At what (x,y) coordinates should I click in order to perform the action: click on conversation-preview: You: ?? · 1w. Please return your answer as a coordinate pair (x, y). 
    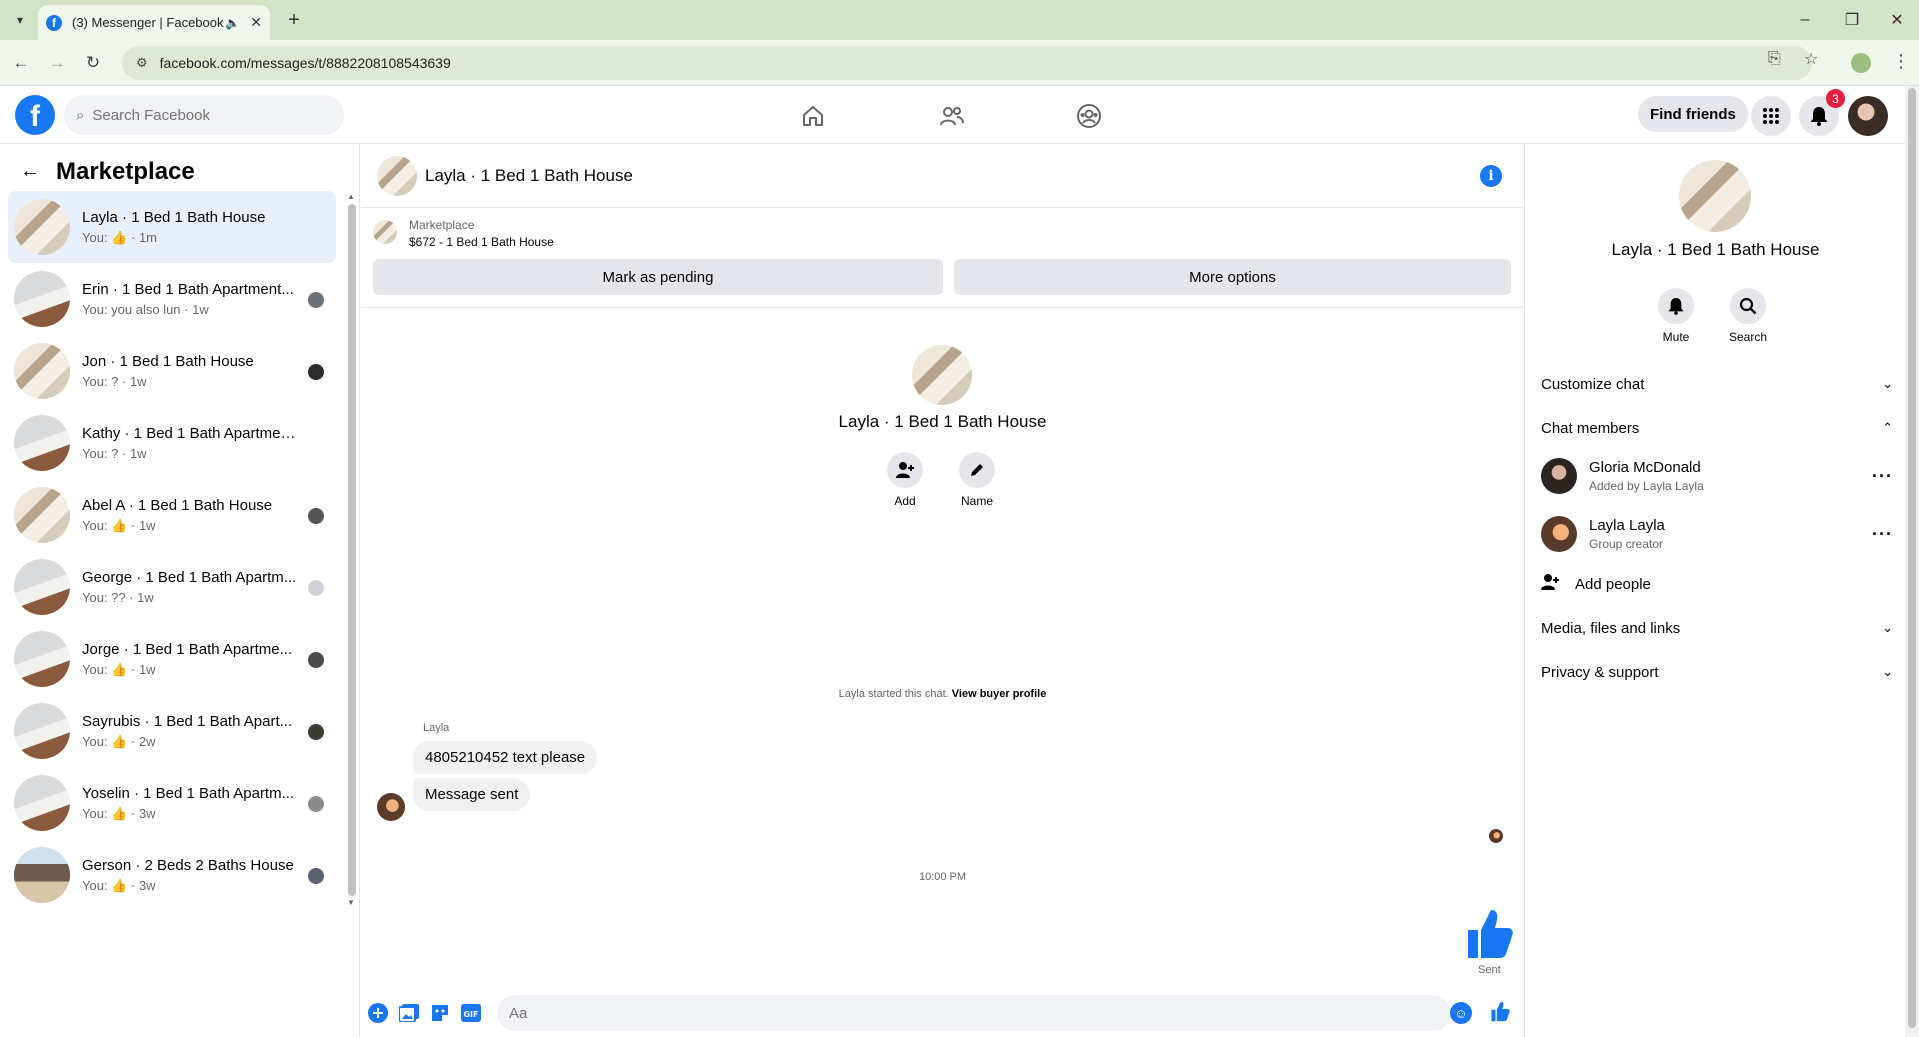
    Looking at the image, I should click on (118, 597).